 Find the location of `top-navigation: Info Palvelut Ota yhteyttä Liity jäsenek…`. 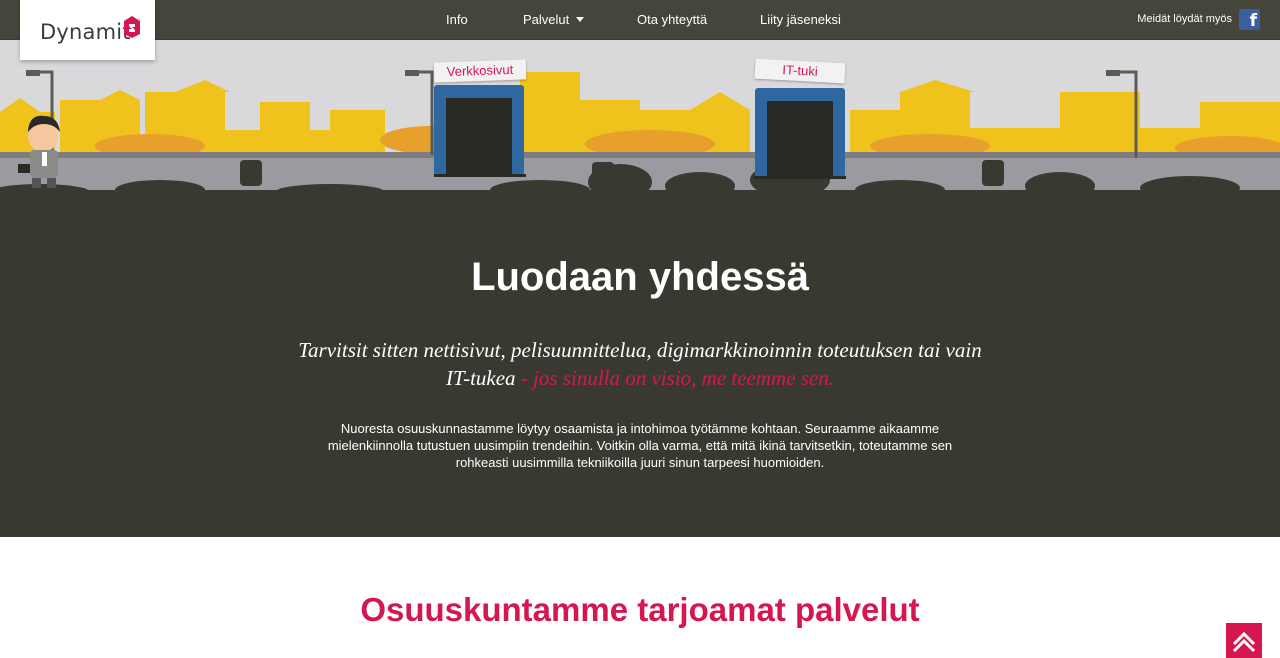

top-navigation: Info Palvelut Ota yhteyttä Liity jäsenek… is located at coordinates (640, 20).